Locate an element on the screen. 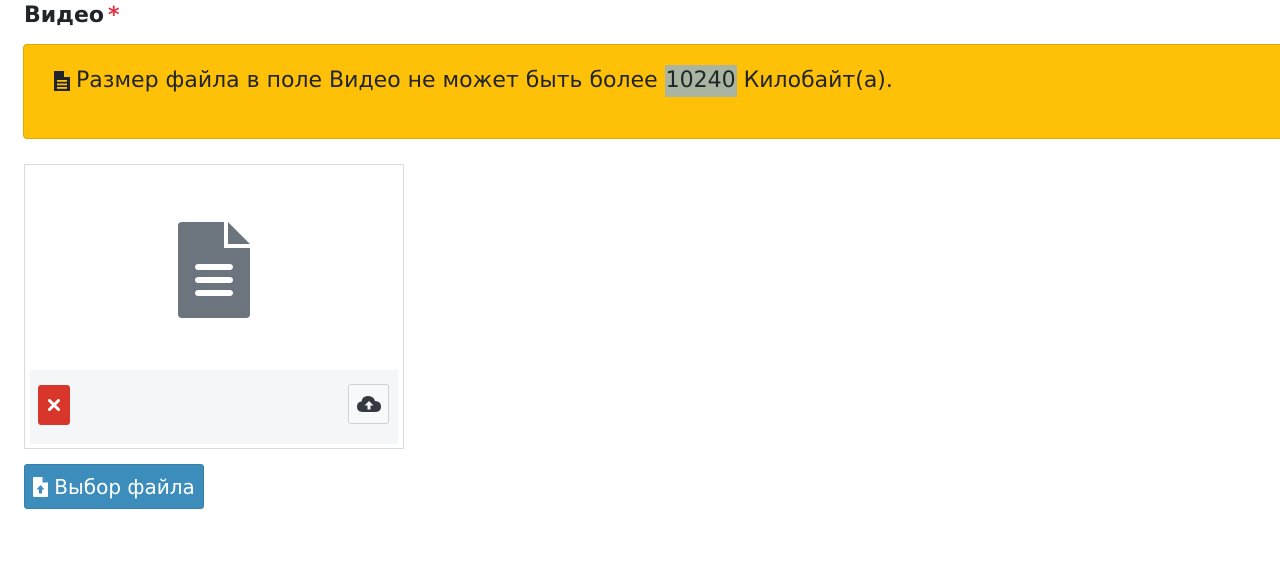 The image size is (1280, 562). field-label: Видео * is located at coordinates (72, 16).